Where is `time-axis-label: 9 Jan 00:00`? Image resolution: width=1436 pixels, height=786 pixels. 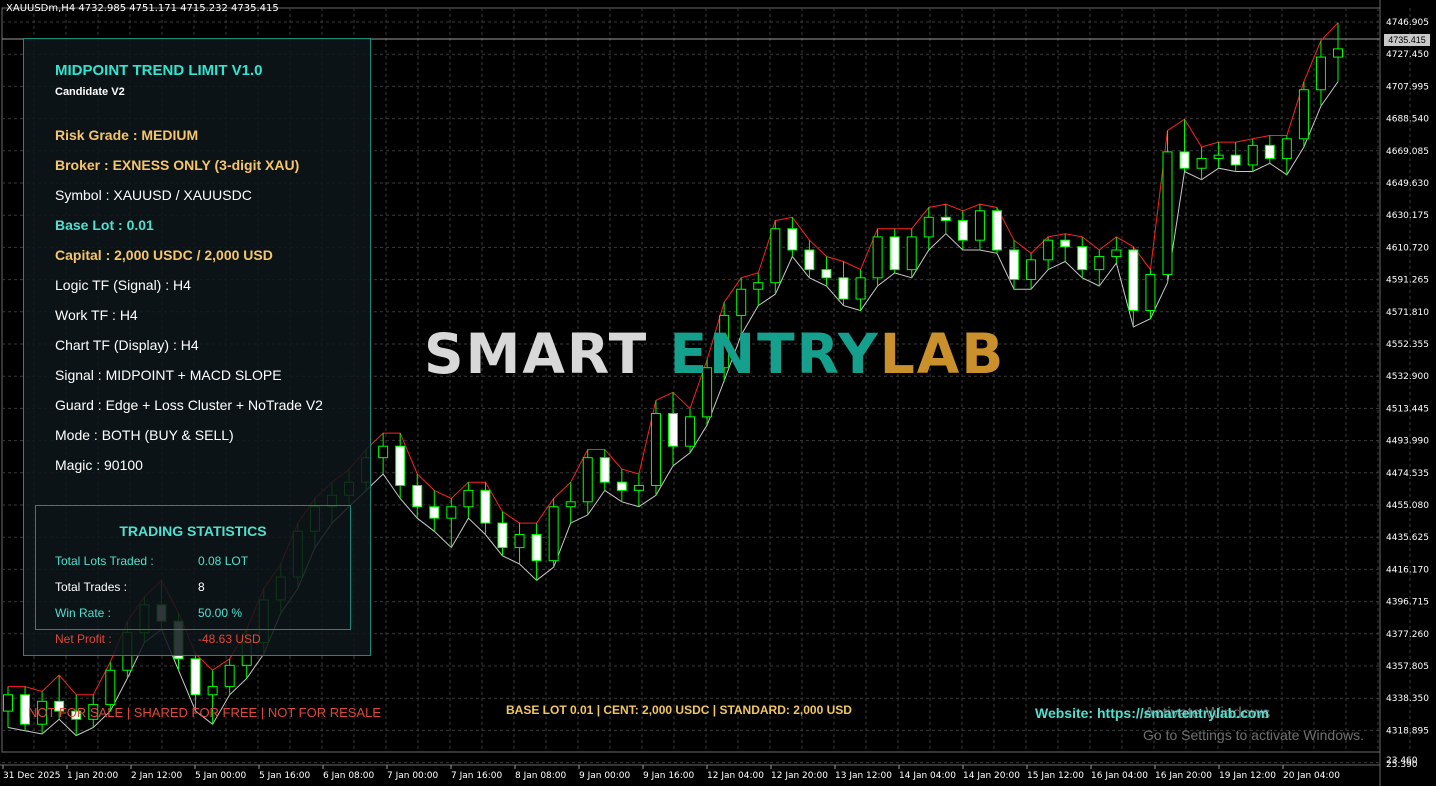 time-axis-label: 9 Jan 00:00 is located at coordinates (605, 776).